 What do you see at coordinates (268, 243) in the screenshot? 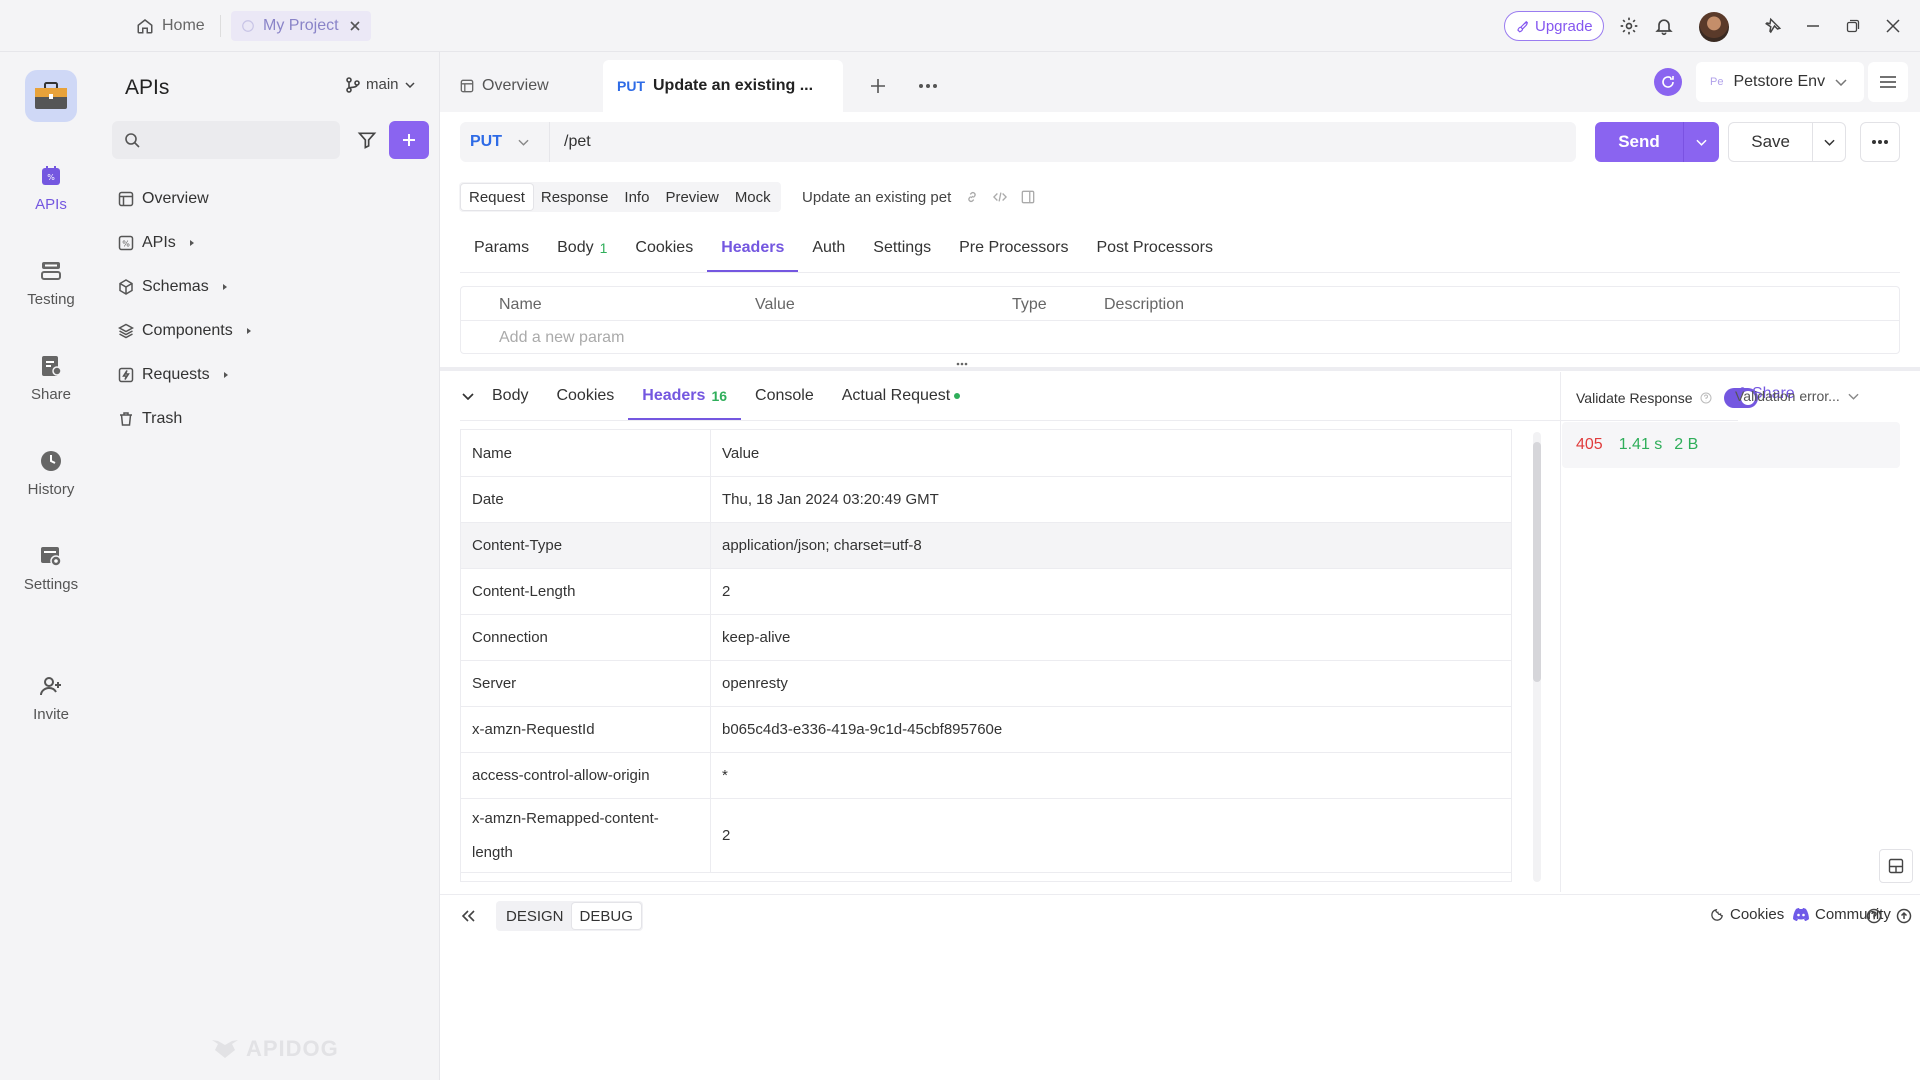
I see `tree-item-apis: % APIs` at bounding box center [268, 243].